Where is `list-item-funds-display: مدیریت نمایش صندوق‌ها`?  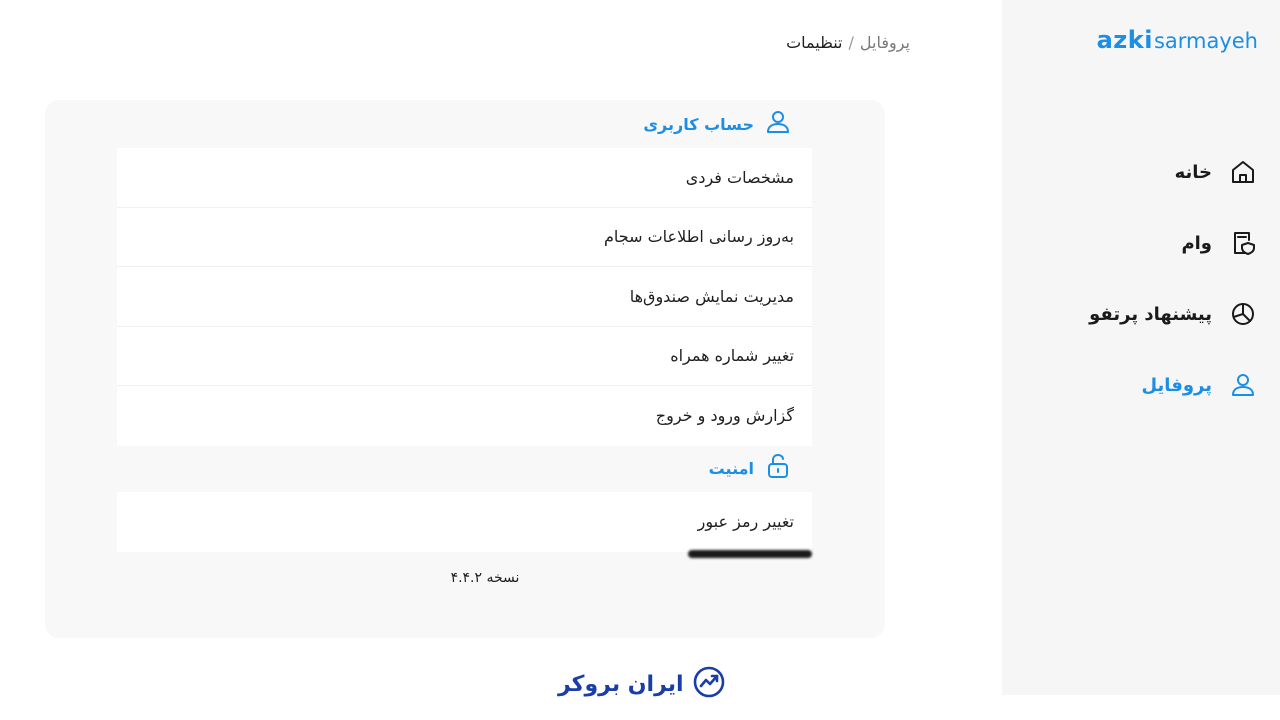 list-item-funds-display: مدیریت نمایش صندوق‌ها is located at coordinates (464, 297).